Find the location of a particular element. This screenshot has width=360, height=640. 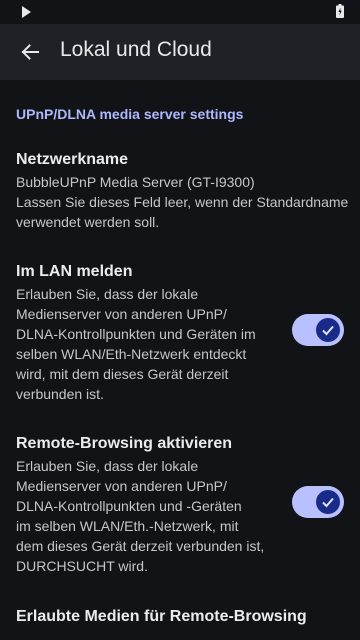

status-bar is located at coordinates (180, 12).